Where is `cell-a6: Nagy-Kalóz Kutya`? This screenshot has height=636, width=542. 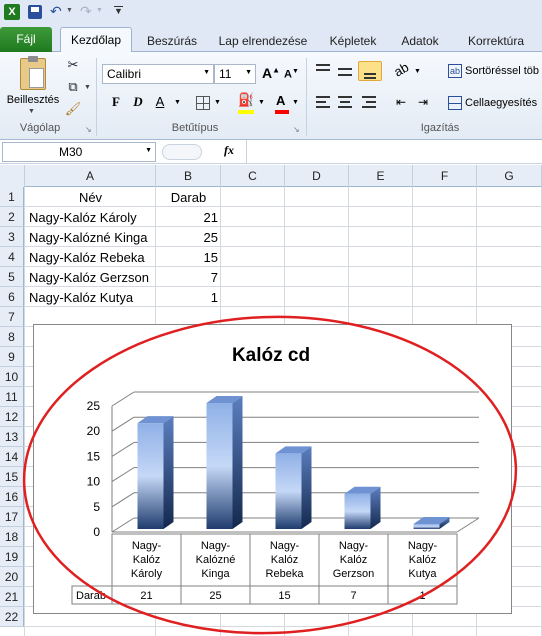
cell-a6: Nagy-Kalóz Kutya is located at coordinates (81, 298).